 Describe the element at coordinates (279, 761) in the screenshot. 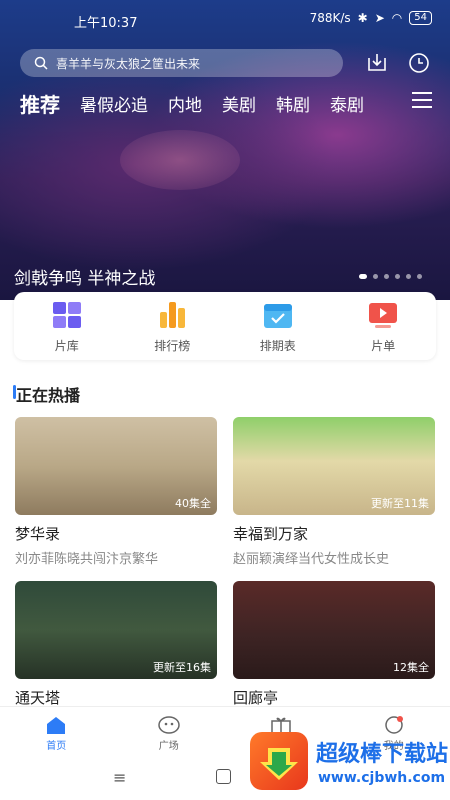

I see `watermark-logo-icon` at that location.